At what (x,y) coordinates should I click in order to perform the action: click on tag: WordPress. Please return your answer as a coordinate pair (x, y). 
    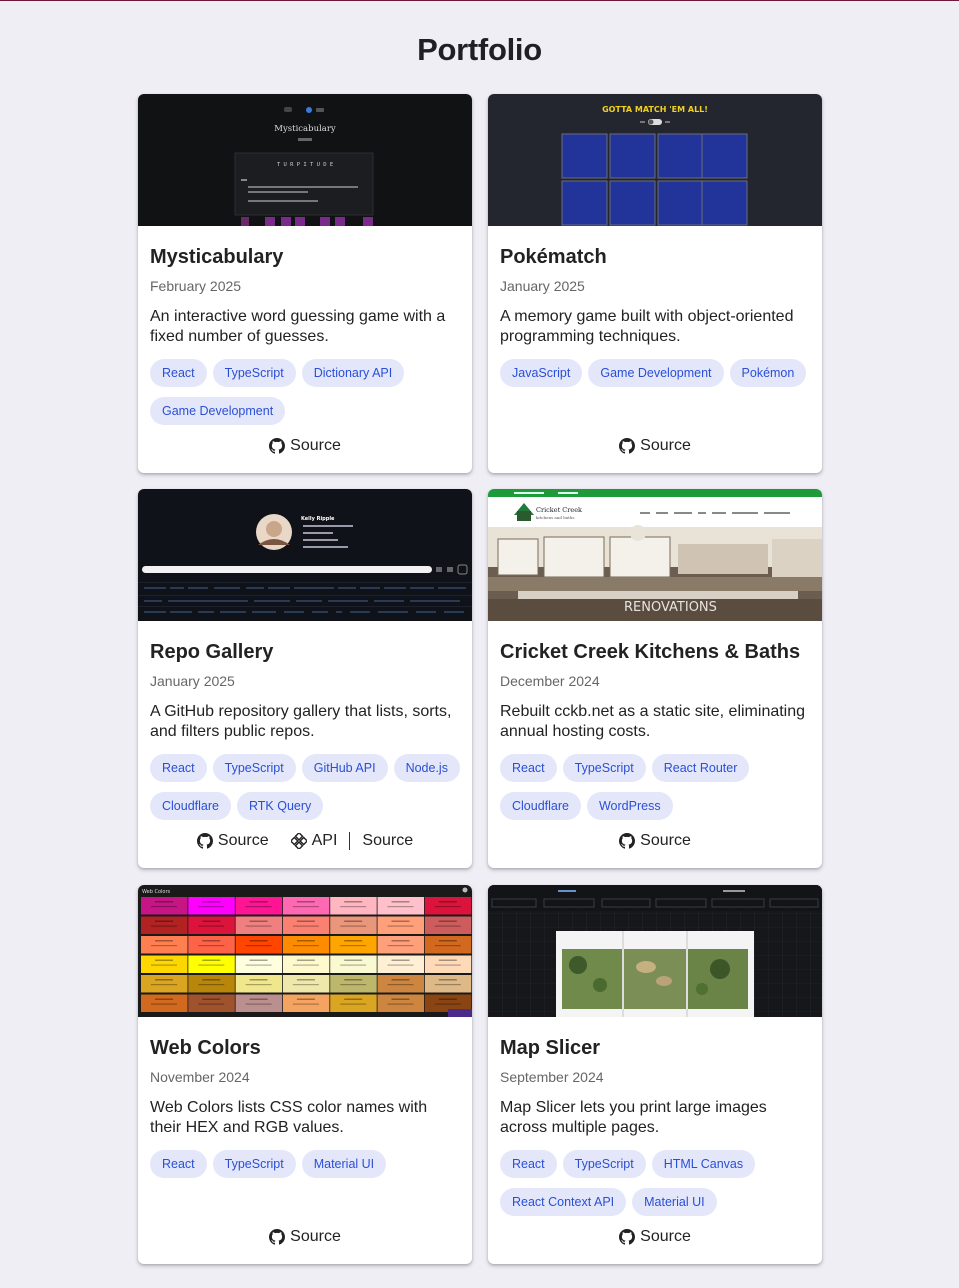
    Looking at the image, I should click on (629, 806).